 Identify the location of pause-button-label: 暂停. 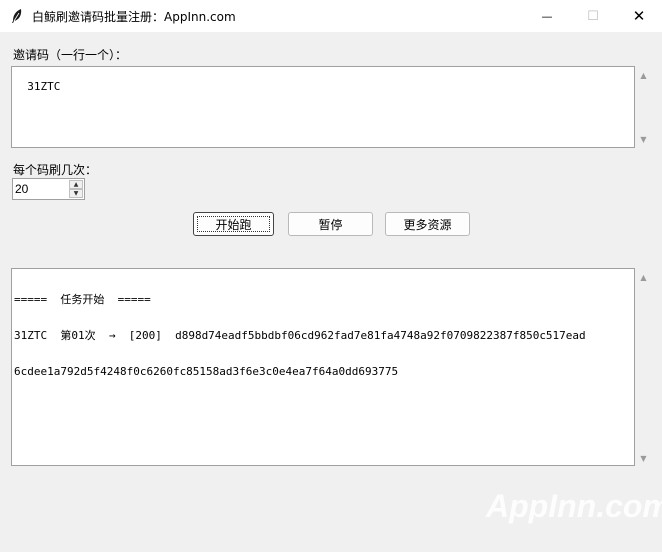
(330, 224).